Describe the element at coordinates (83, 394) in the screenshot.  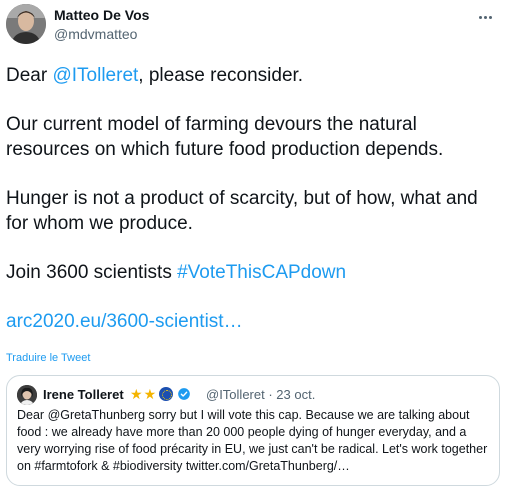
I see `quoted-author-name: Irene Tolleret` at that location.